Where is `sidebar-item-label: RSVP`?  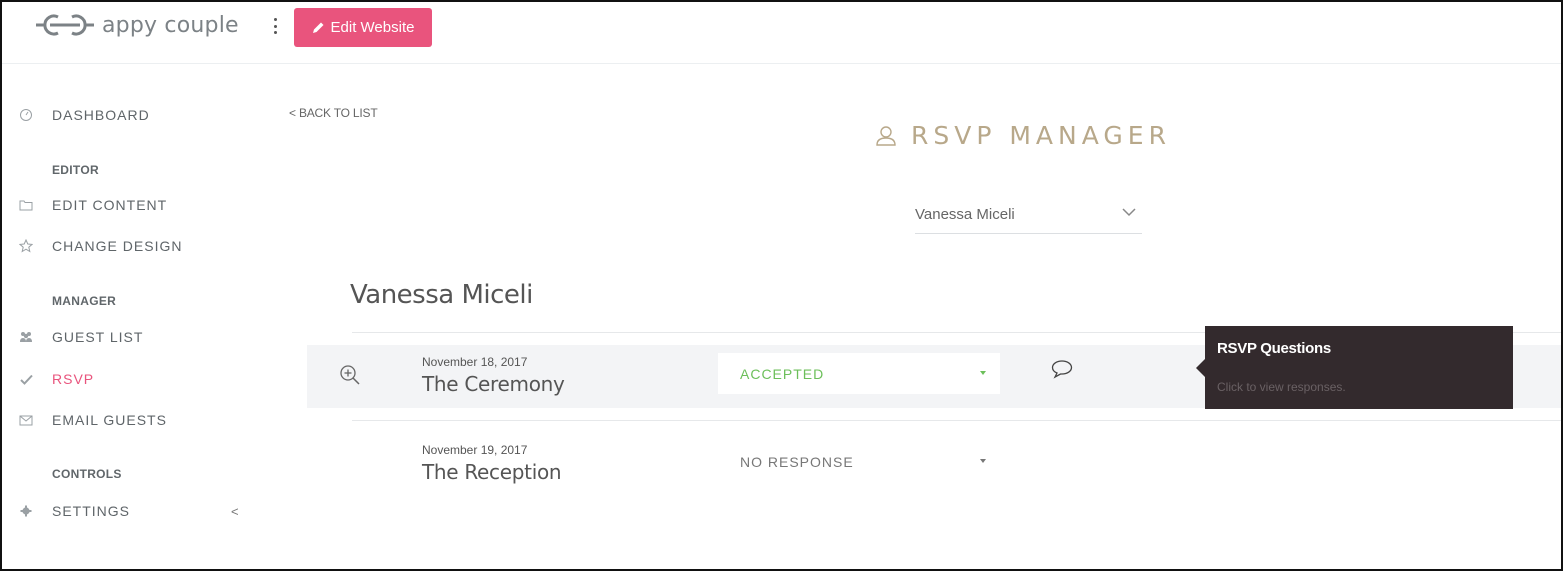 sidebar-item-label: RSVP is located at coordinates (73, 379).